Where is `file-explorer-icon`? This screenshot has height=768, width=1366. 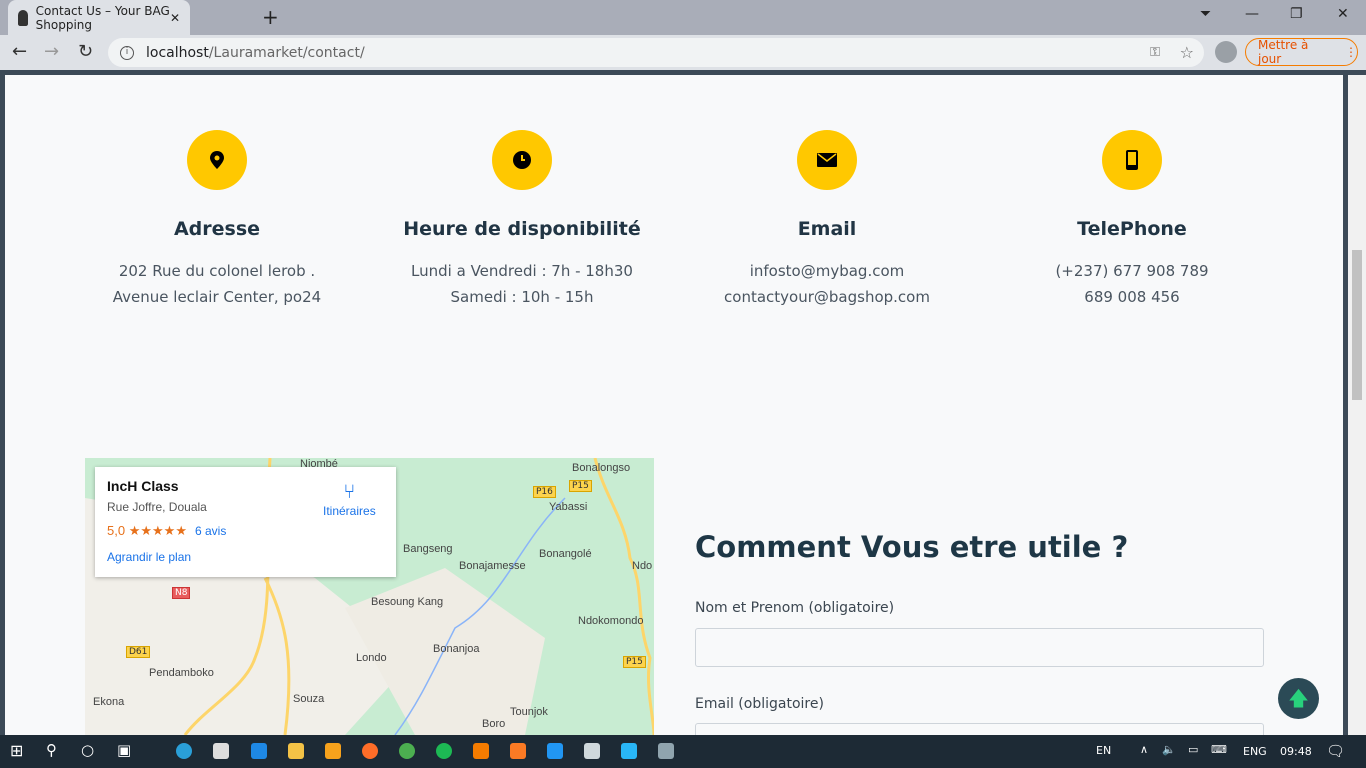 file-explorer-icon is located at coordinates (296, 751).